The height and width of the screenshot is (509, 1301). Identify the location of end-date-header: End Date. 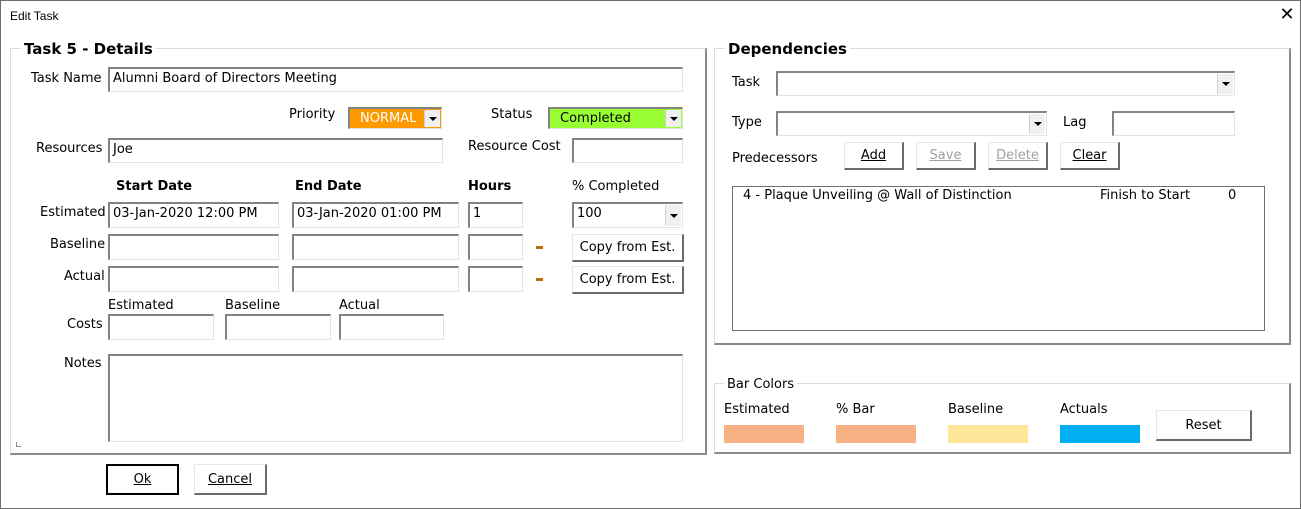
(328, 186).